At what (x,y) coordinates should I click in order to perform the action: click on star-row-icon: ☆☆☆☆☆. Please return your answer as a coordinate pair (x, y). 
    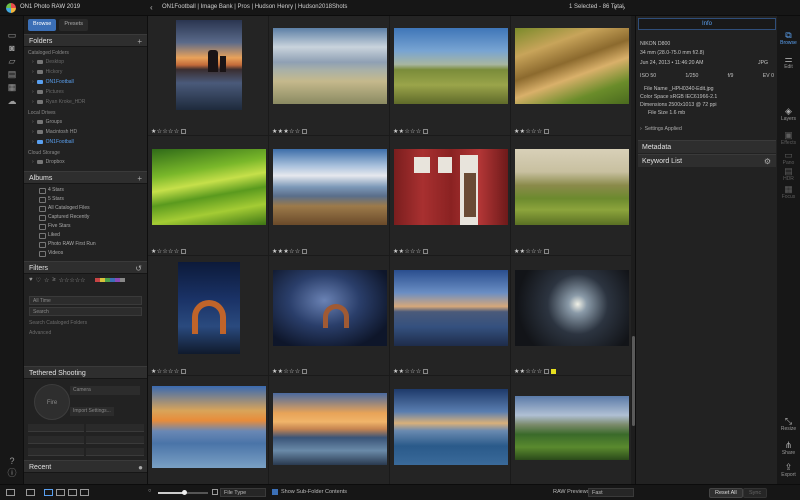
    Looking at the image, I should click on (72, 280).